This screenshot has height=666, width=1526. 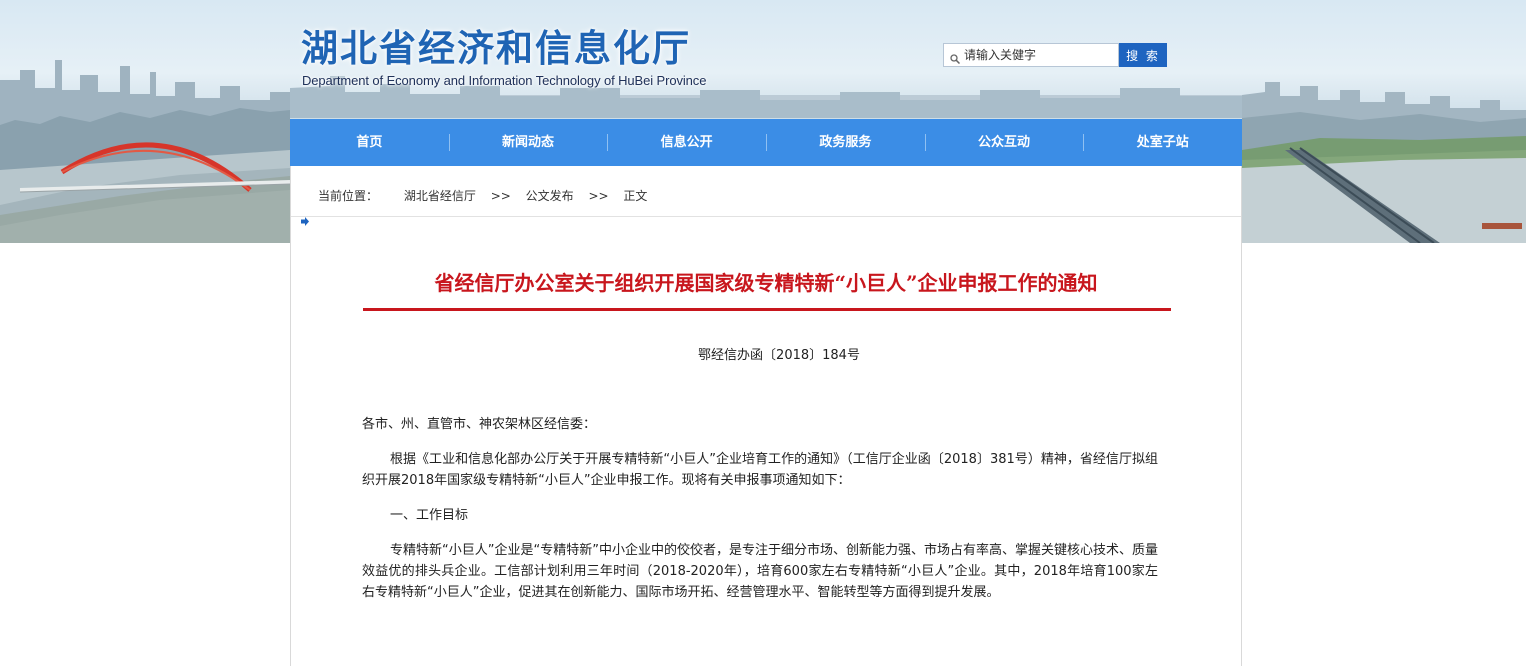 I want to click on main-nav: 首页 新闻动态 信息公开 政务服务 公众互动 处室子站, so click(x=766, y=142).